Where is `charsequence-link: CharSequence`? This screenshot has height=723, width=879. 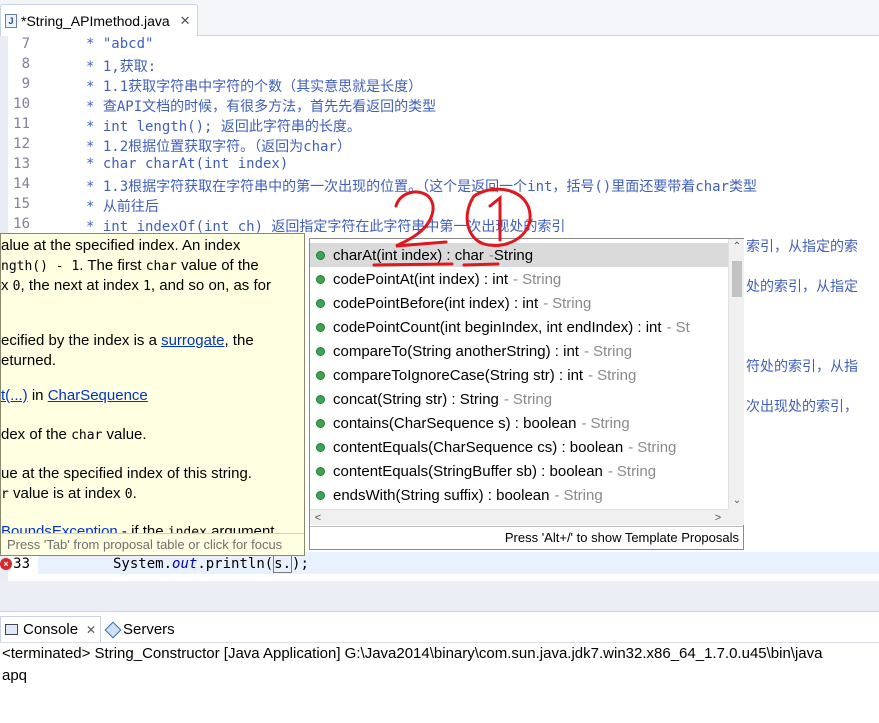
charsequence-link: CharSequence is located at coordinates (98, 395).